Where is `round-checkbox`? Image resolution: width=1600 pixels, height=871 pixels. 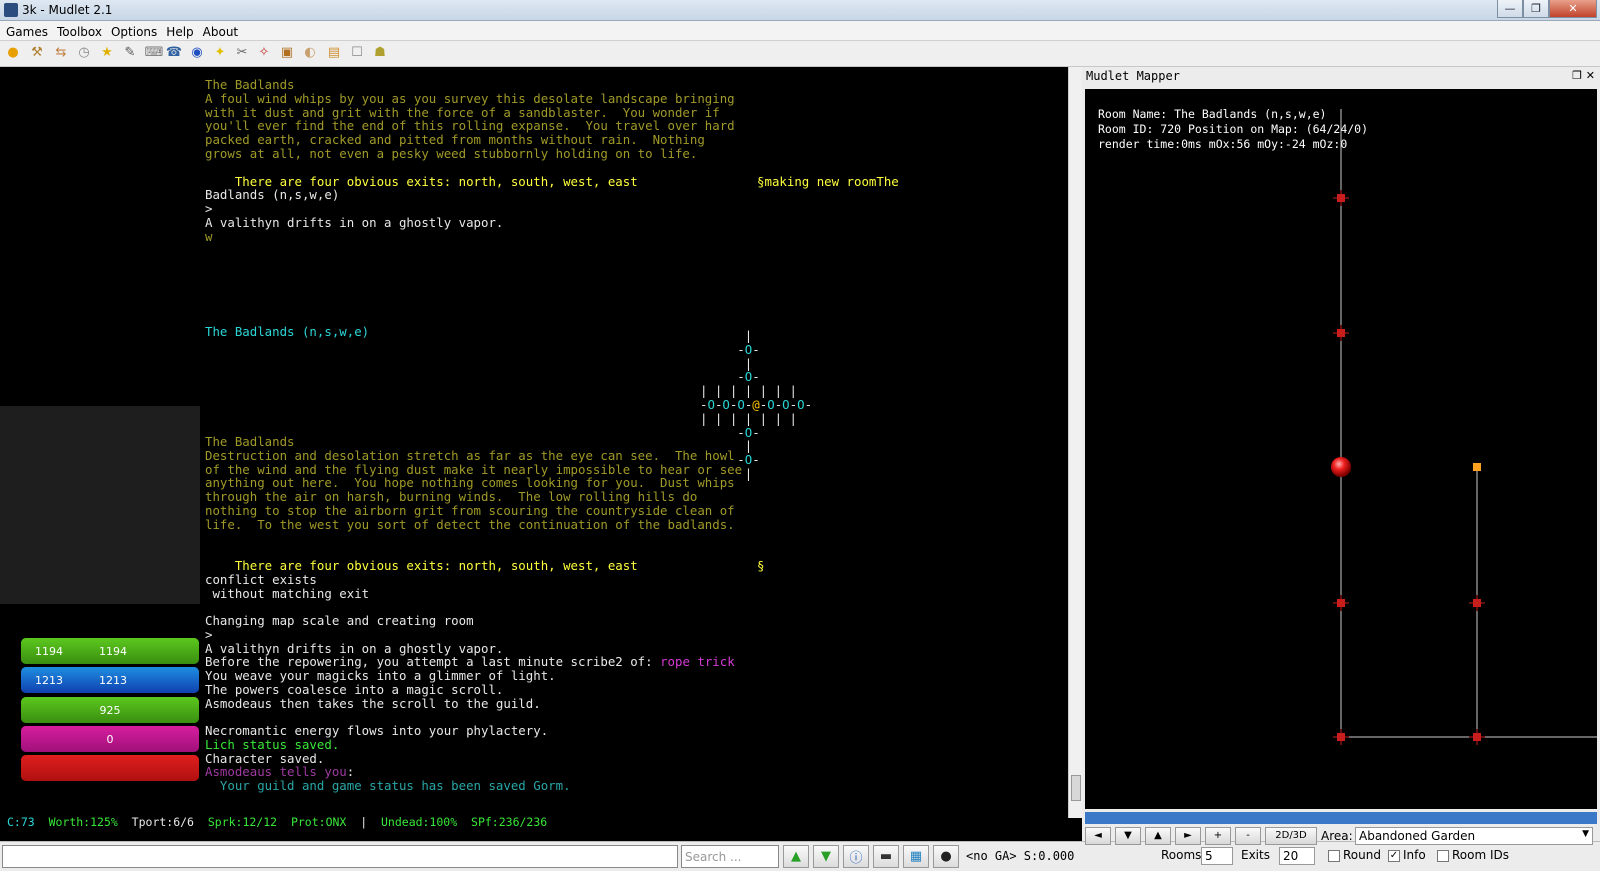 round-checkbox is located at coordinates (1334, 856).